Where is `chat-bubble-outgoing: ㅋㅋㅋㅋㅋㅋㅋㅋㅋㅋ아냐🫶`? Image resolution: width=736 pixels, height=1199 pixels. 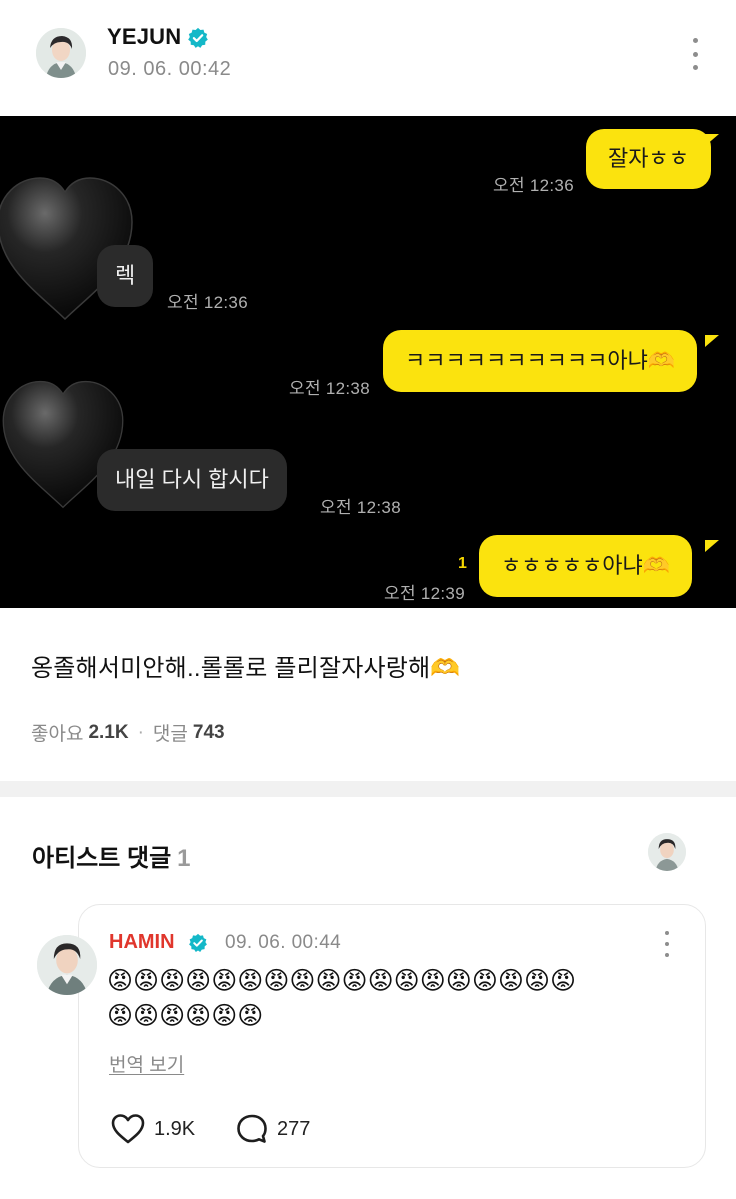
chat-bubble-outgoing: ㅋㅋㅋㅋㅋㅋㅋㅋㅋㅋ아냐🫶 is located at coordinates (540, 361).